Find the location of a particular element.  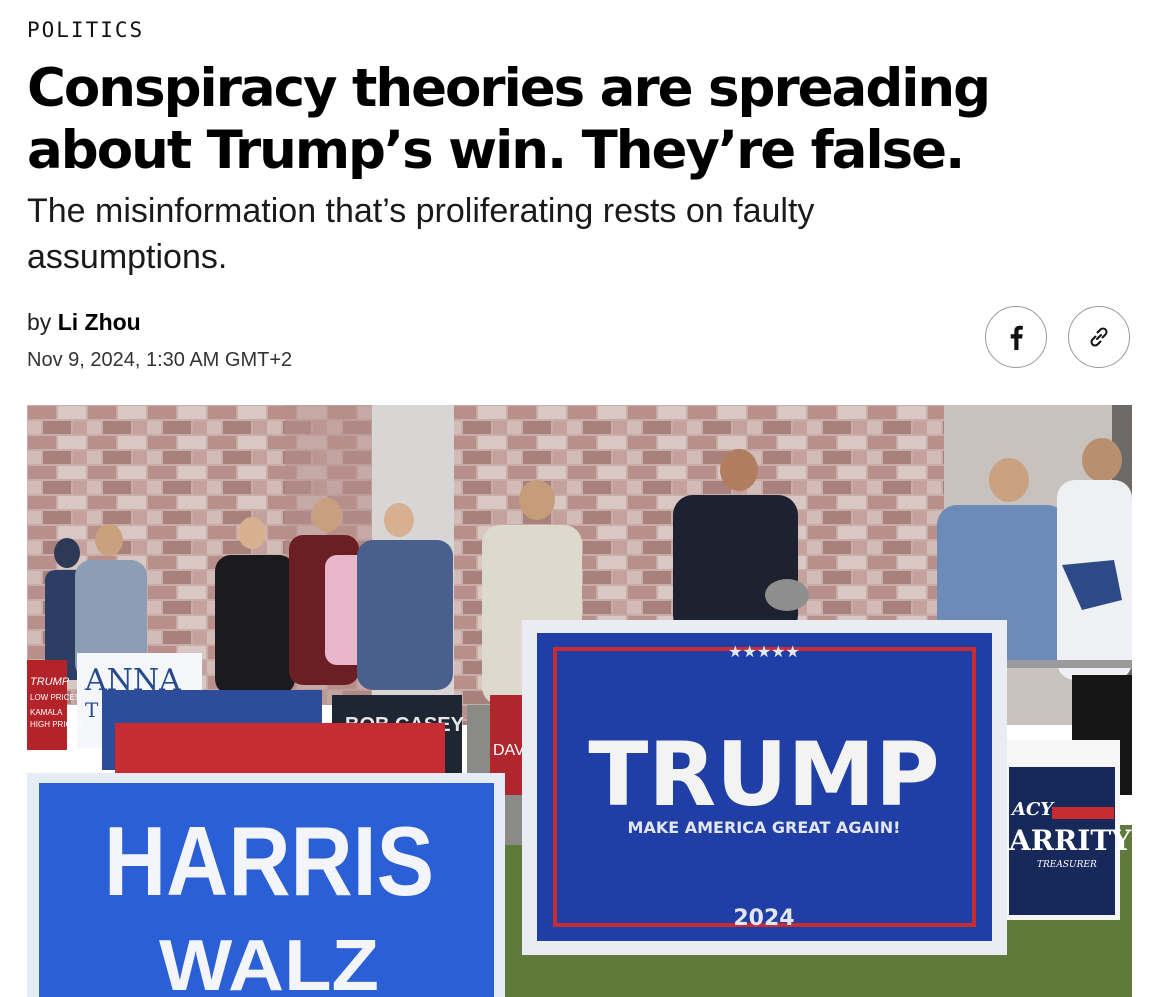

svg-text: ACY is located at coordinates (1032, 809).